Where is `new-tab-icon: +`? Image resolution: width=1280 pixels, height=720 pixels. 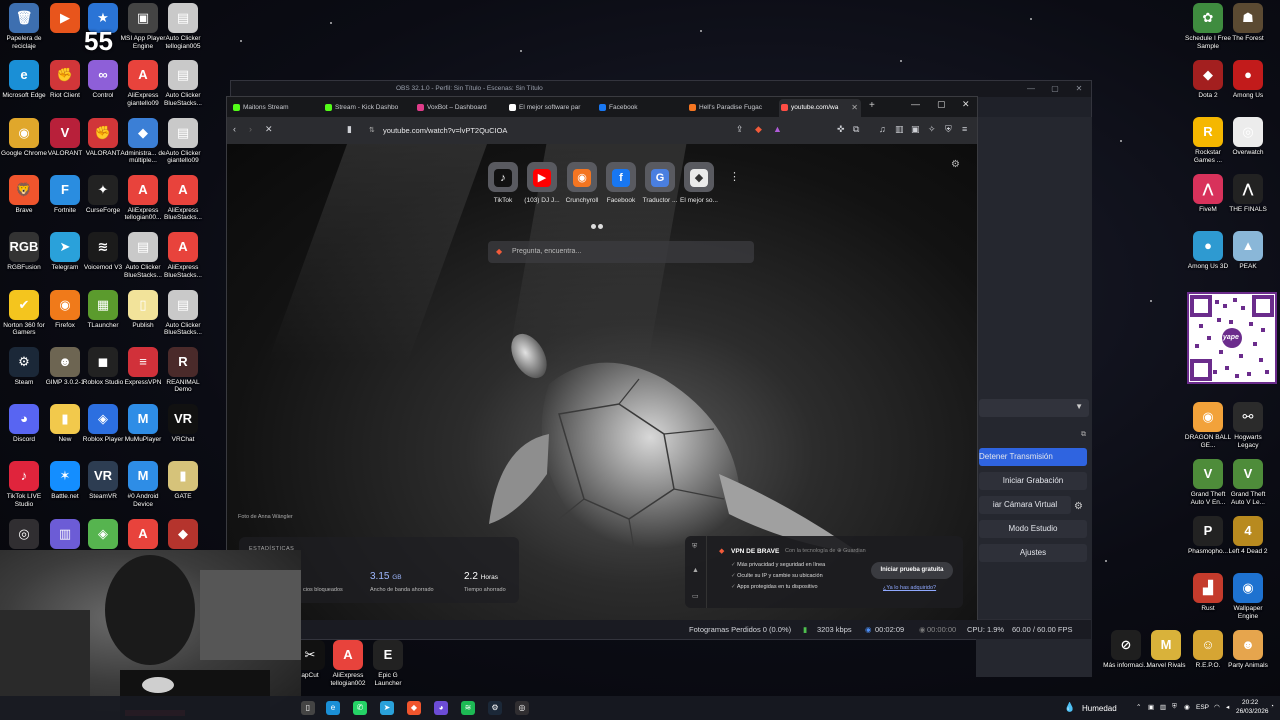 new-tab-icon: + is located at coordinates (872, 105).